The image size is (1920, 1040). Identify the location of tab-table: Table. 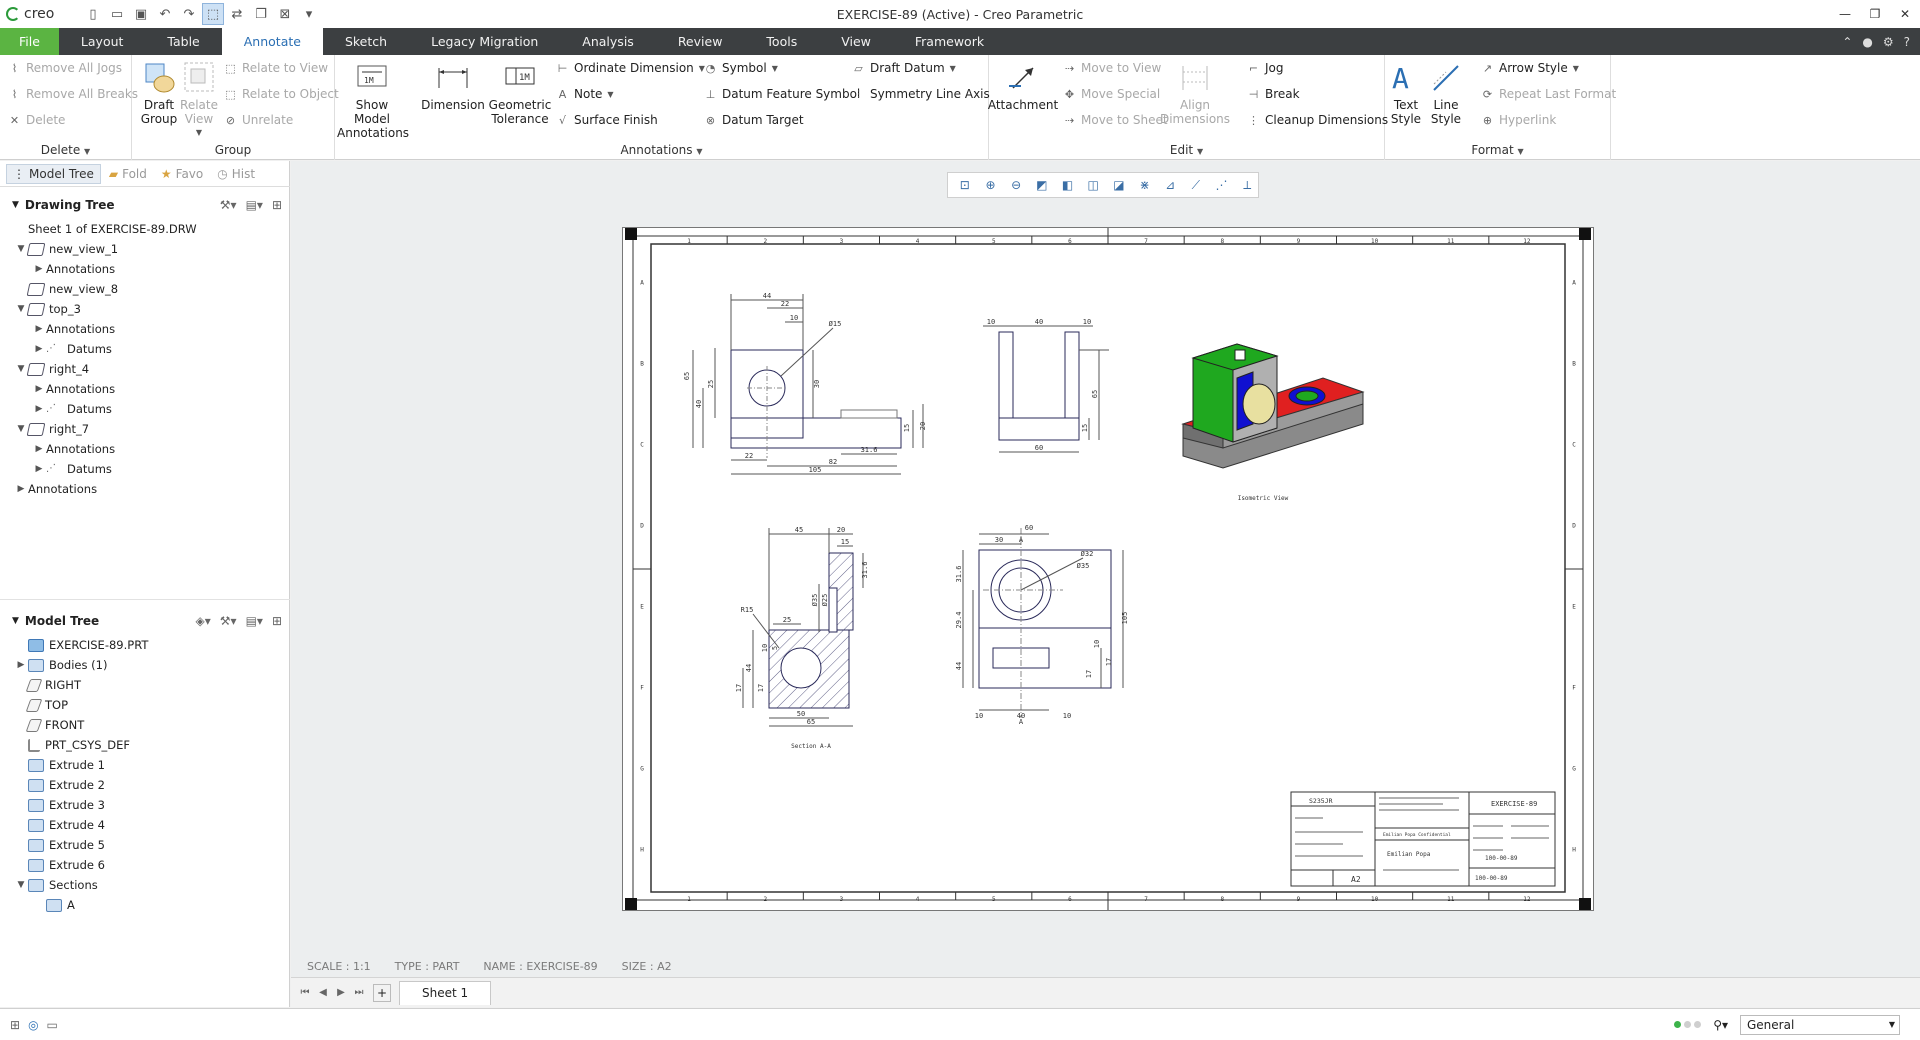
(183, 41).